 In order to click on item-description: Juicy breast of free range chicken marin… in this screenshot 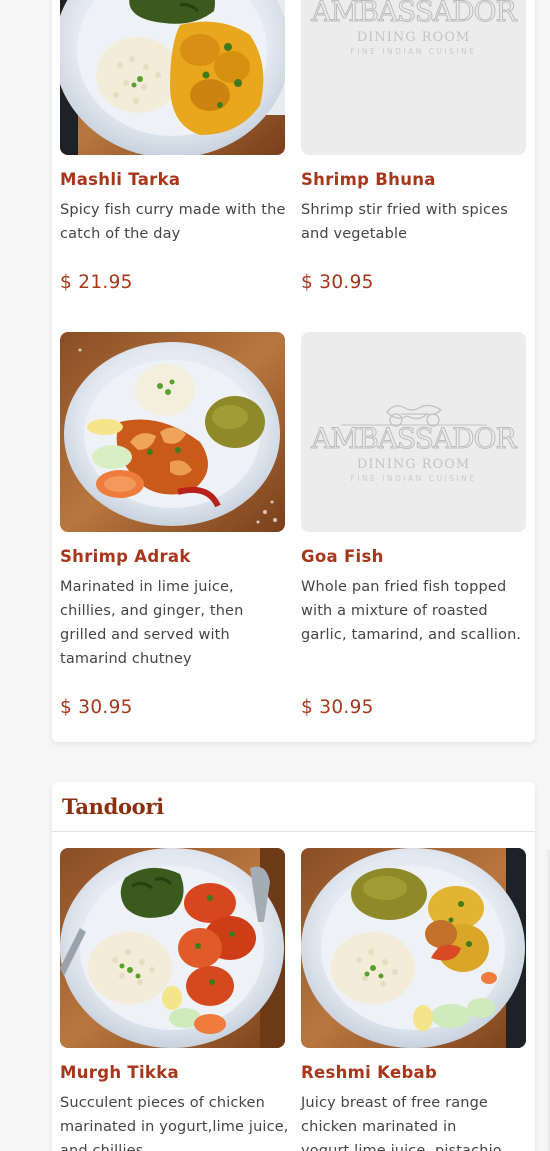, I will do `click(401, 1123)`.